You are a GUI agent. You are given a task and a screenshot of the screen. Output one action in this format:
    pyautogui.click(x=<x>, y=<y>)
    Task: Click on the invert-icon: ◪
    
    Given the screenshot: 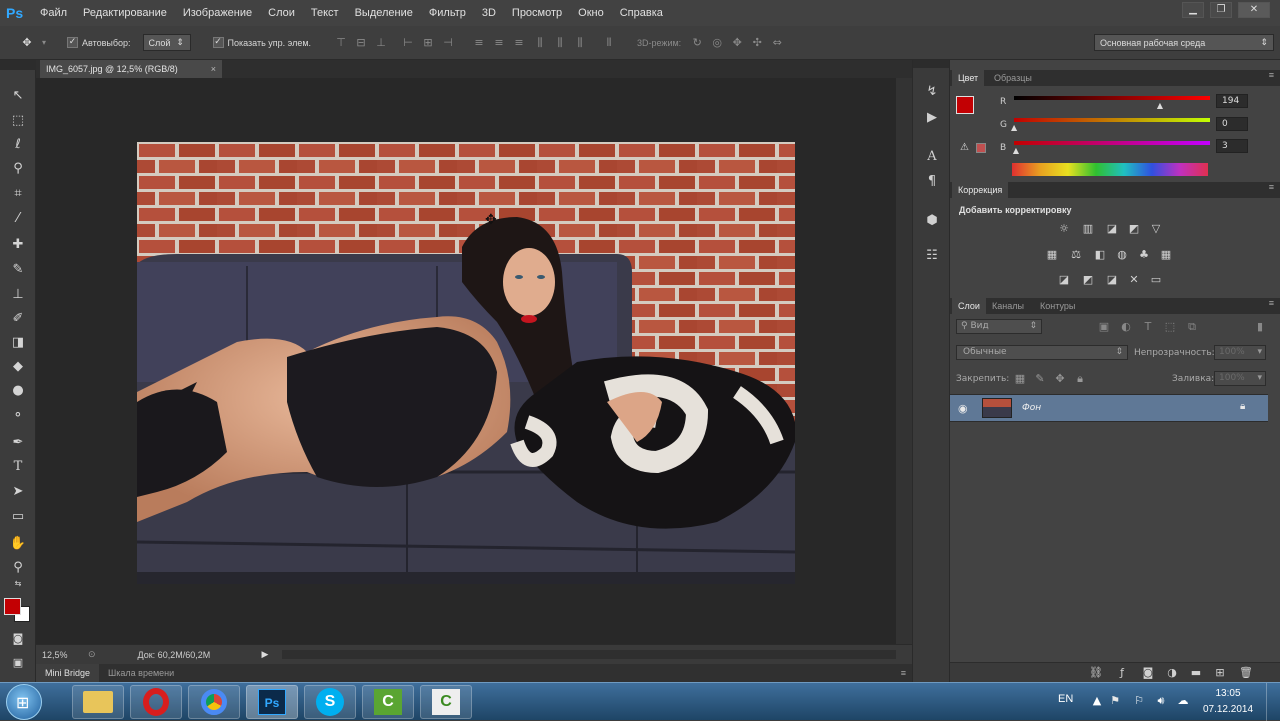 What is the action you would take?
    pyautogui.click(x=1064, y=280)
    